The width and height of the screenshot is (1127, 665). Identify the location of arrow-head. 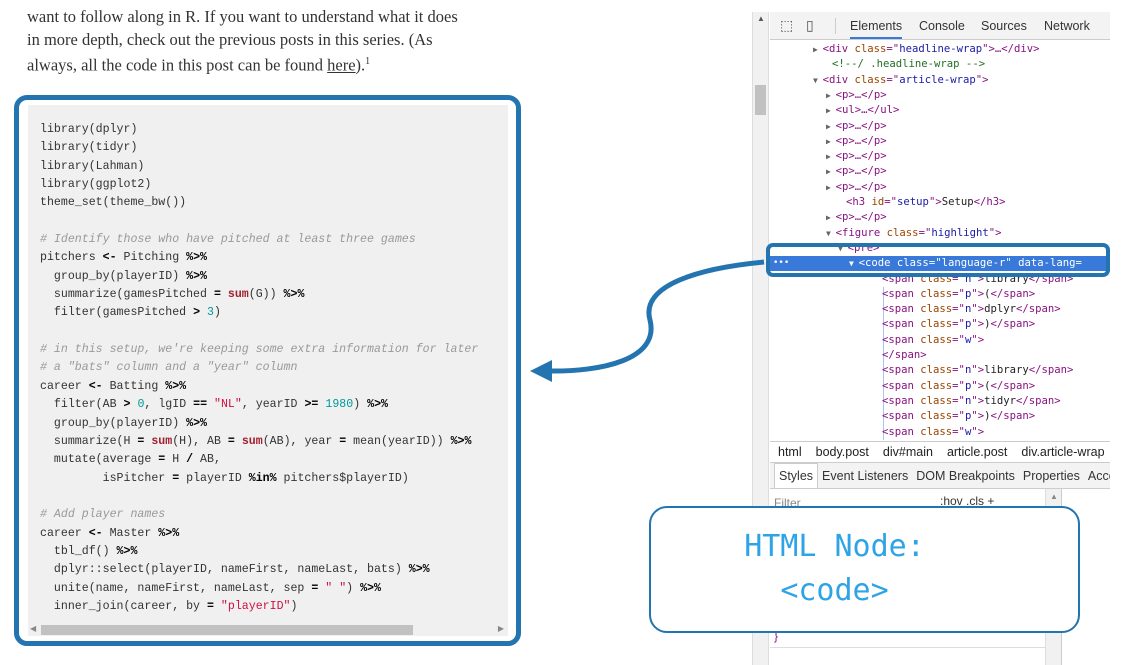
(541, 371).